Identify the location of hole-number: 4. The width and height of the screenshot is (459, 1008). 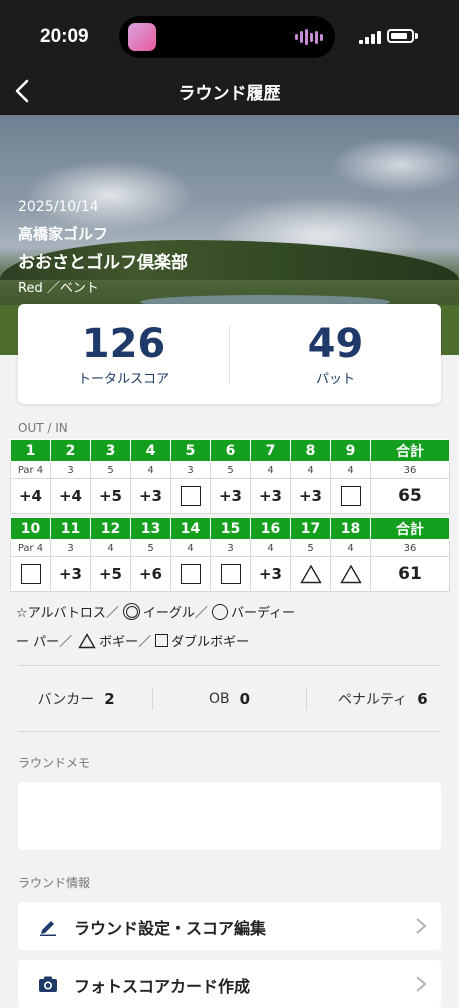
(150, 450).